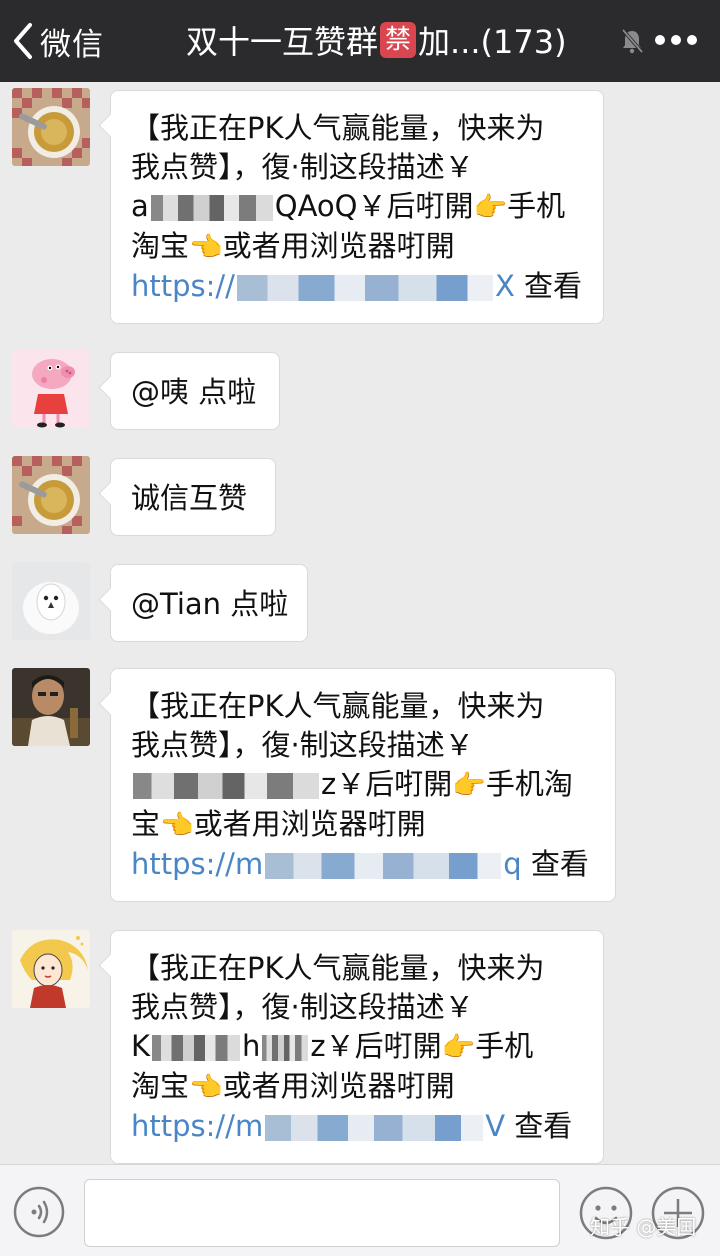 This screenshot has width=720, height=1256. I want to click on chat-title-prefix: 双十一互赞群, so click(282, 42).